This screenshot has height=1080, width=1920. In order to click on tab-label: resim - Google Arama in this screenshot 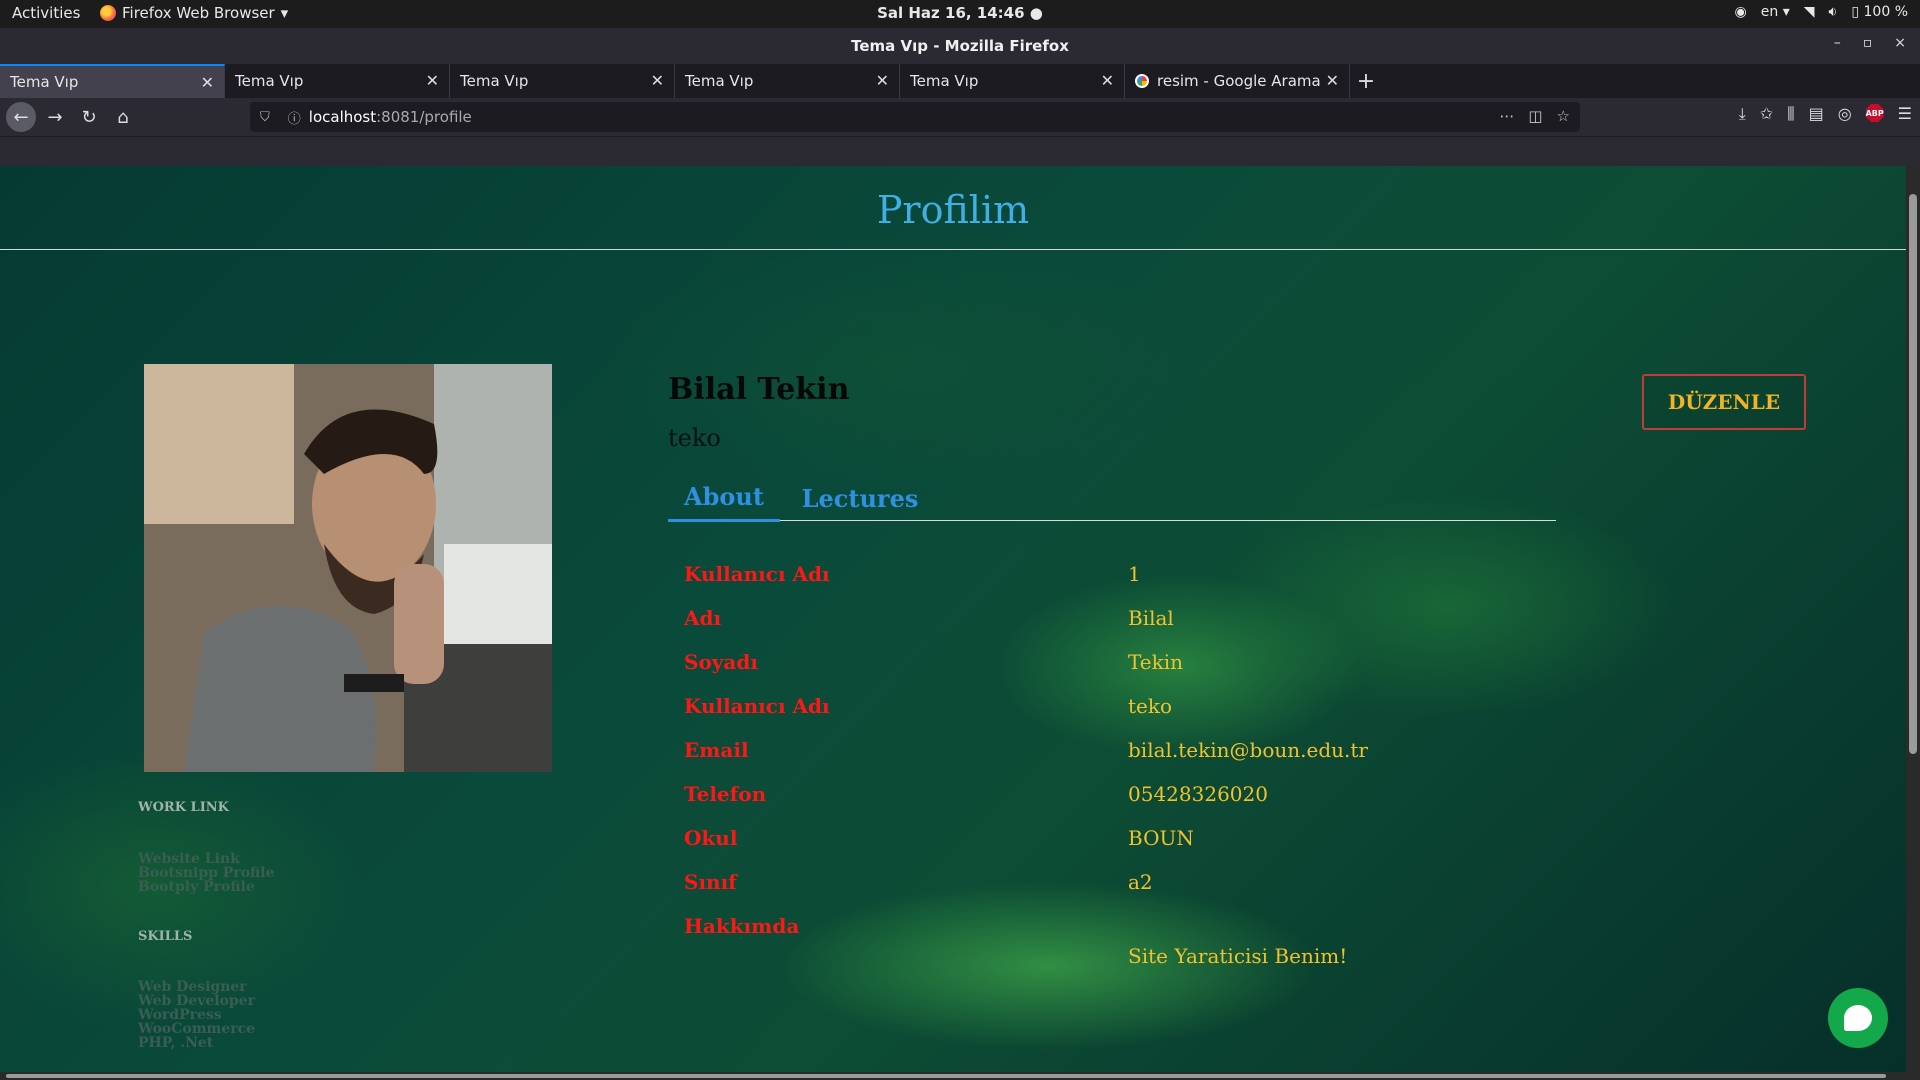, I will do `click(1239, 81)`.